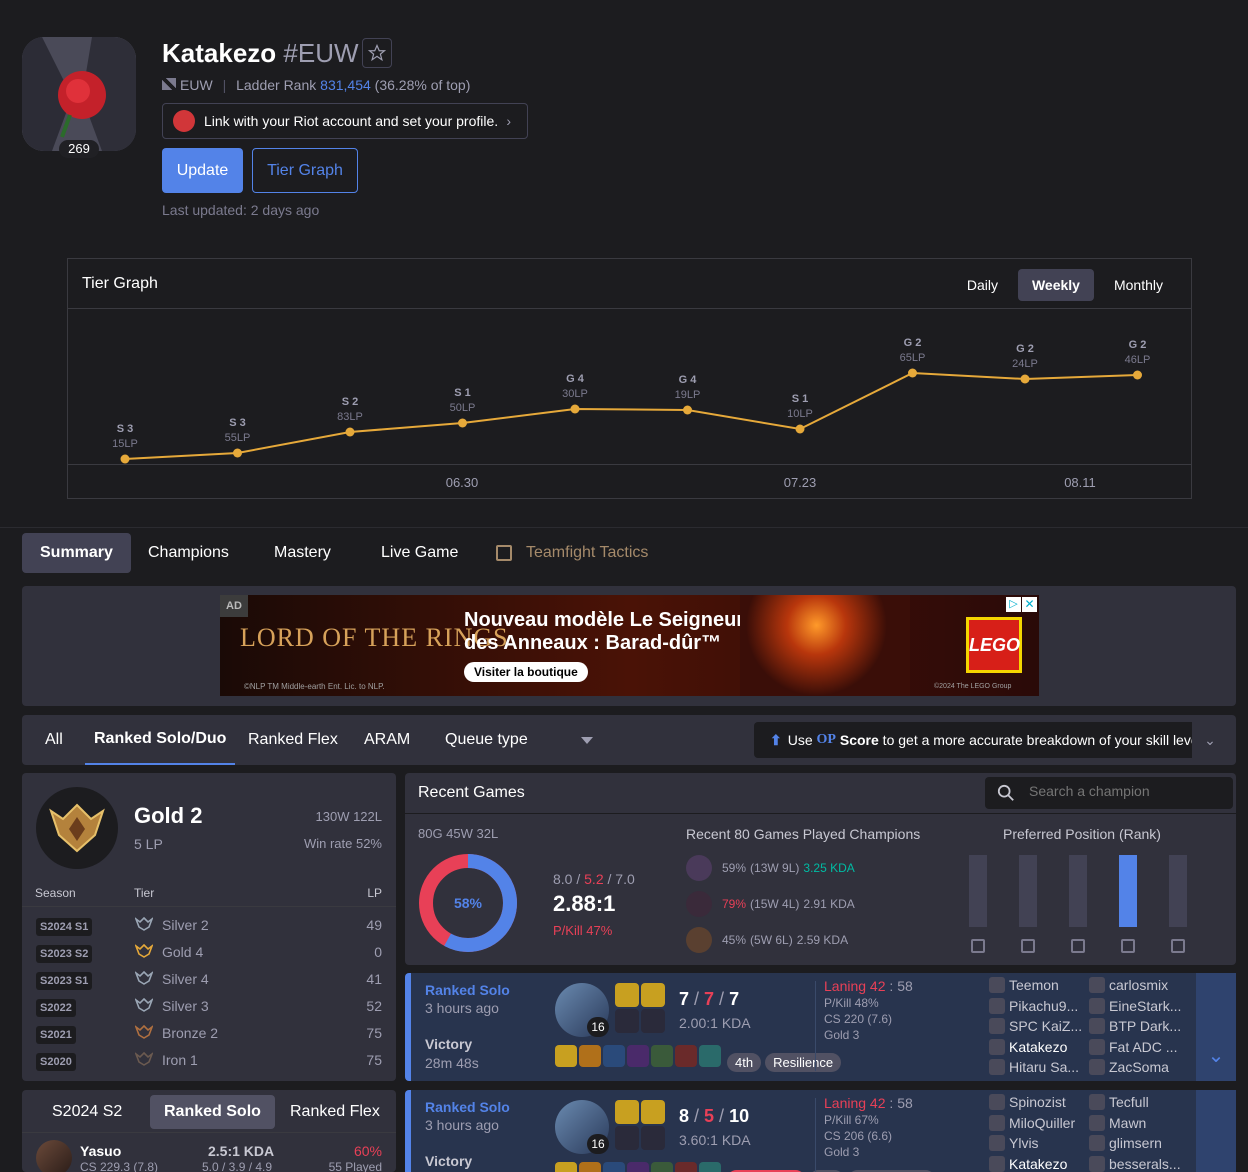 Image resolution: width=1248 pixels, height=1172 pixels. Describe the element at coordinates (160, 740) in the screenshot. I see `queue-ranked-solo: Ranked Solo/Duo` at that location.